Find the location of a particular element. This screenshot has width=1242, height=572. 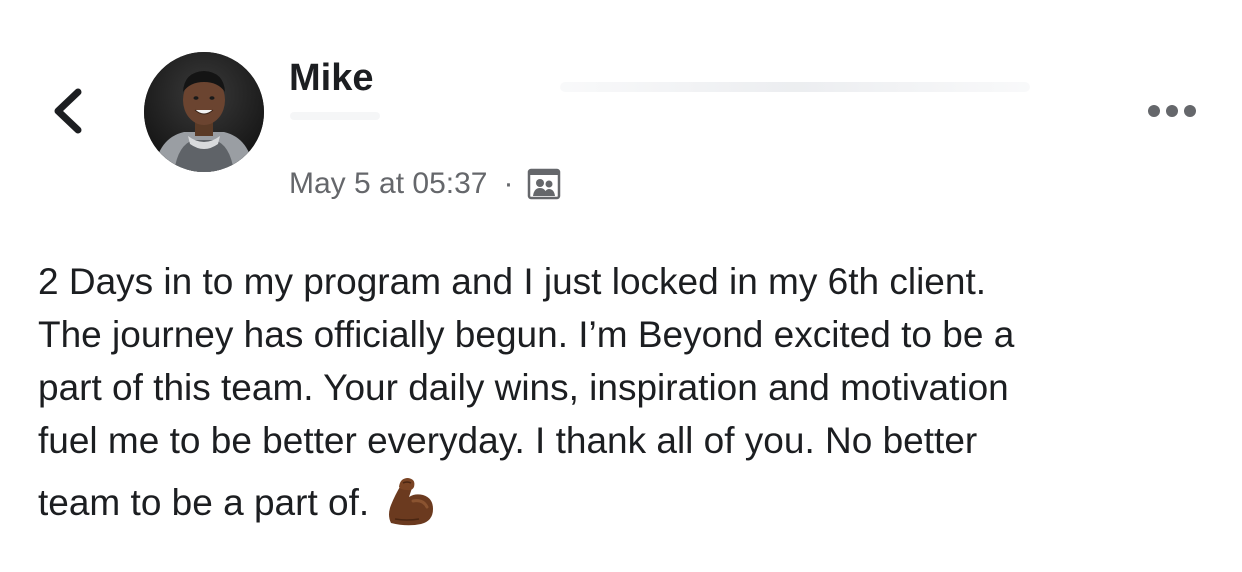

flexed-biceps-icon is located at coordinates (410, 502).